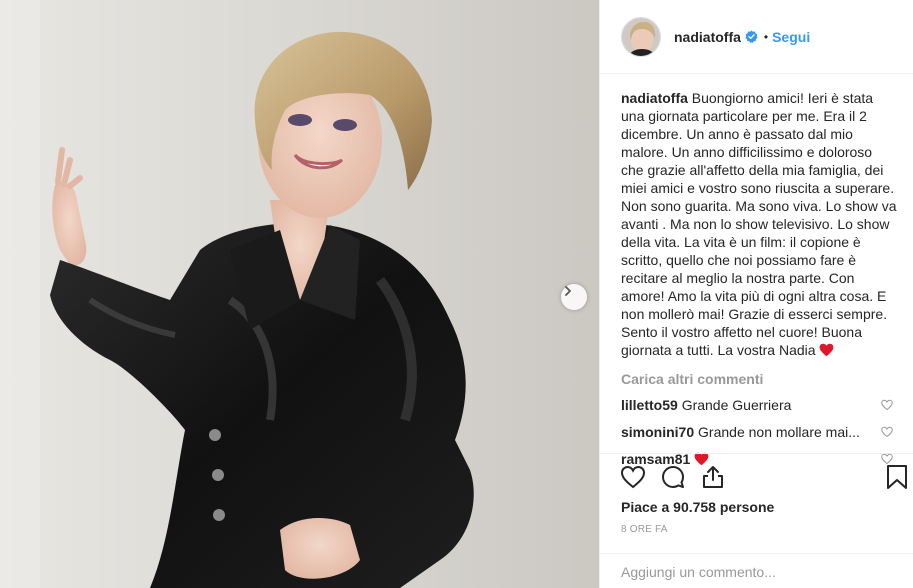 Image resolution: width=913 pixels, height=588 pixels. I want to click on action-icons, so click(673, 477).